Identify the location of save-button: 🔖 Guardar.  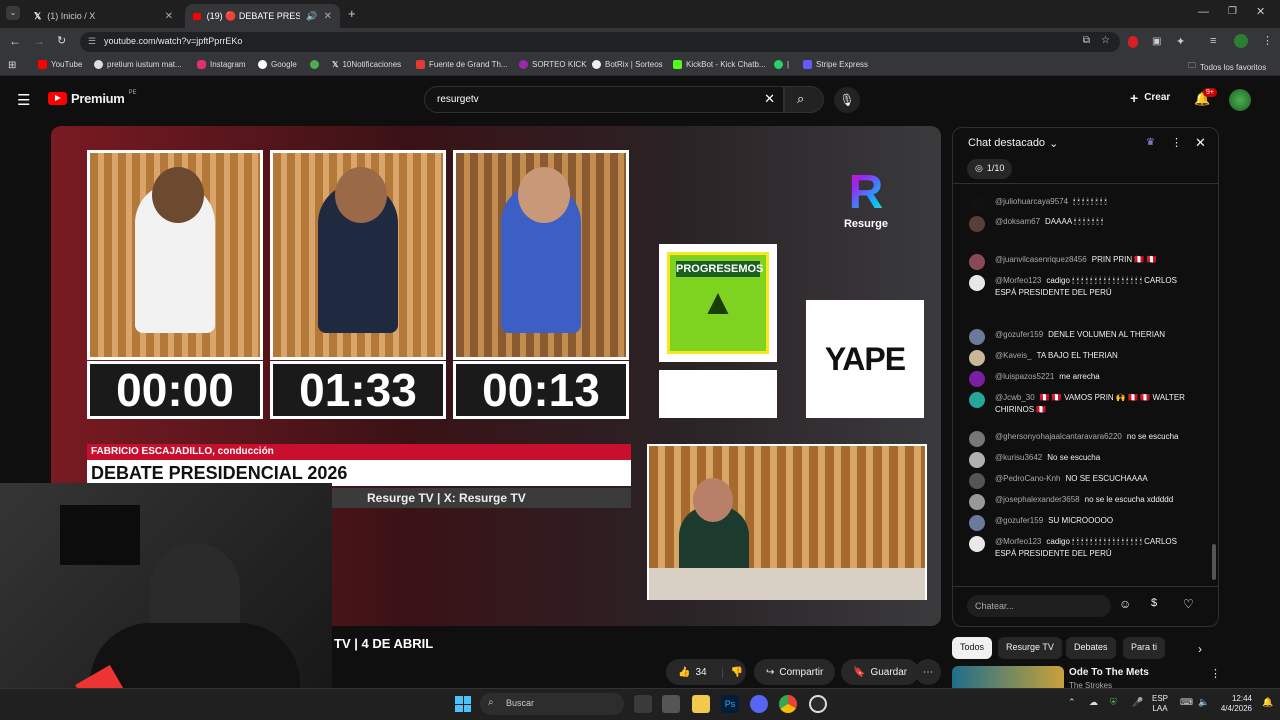
(880, 672).